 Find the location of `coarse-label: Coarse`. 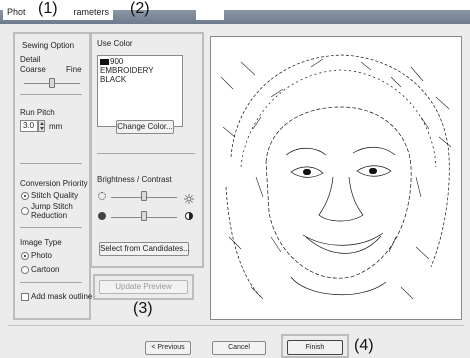

coarse-label: Coarse is located at coordinates (33, 69).